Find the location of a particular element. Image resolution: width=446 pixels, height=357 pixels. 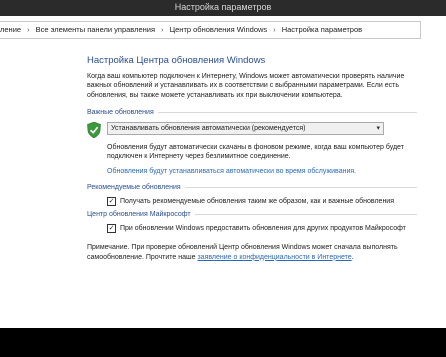

window-title: Настройка параметров is located at coordinates (223, 7).